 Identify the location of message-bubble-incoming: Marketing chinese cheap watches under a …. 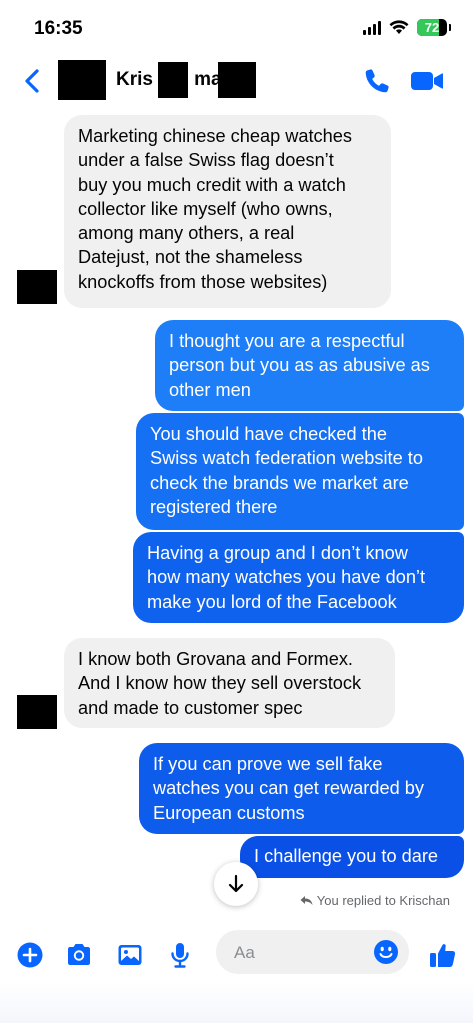
(227, 211).